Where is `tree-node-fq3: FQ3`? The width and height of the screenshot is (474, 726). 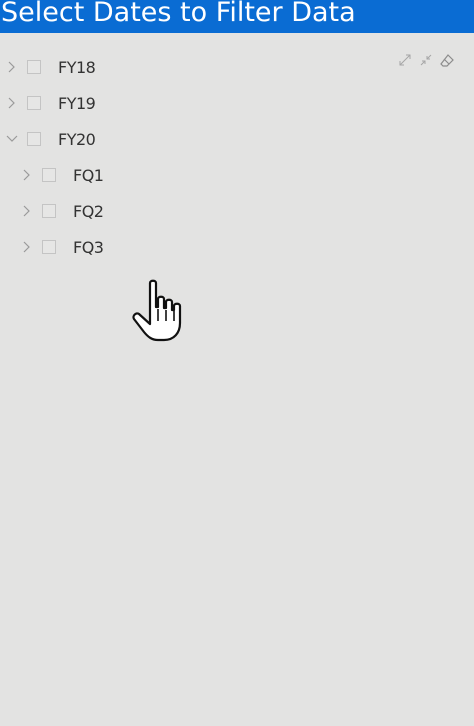
tree-node-fq3: FQ3 is located at coordinates (62, 247).